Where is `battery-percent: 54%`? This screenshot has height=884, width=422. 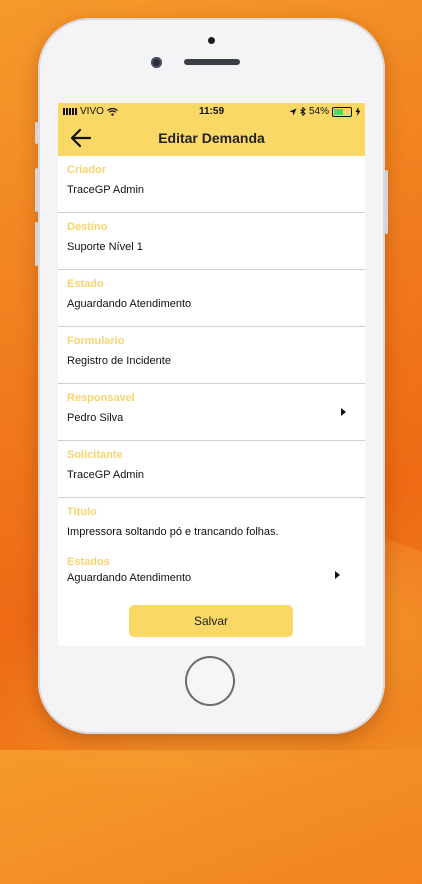 battery-percent: 54% is located at coordinates (318, 111).